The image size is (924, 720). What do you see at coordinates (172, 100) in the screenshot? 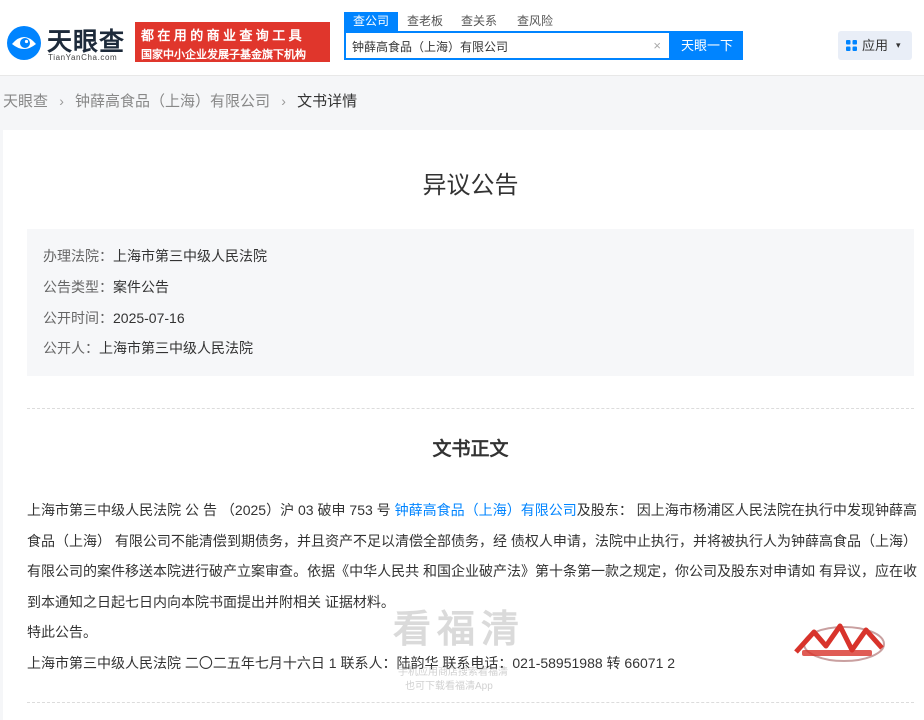
I see `breadcrumb-company: 钟薛高食品（上海）有限公司` at bounding box center [172, 100].